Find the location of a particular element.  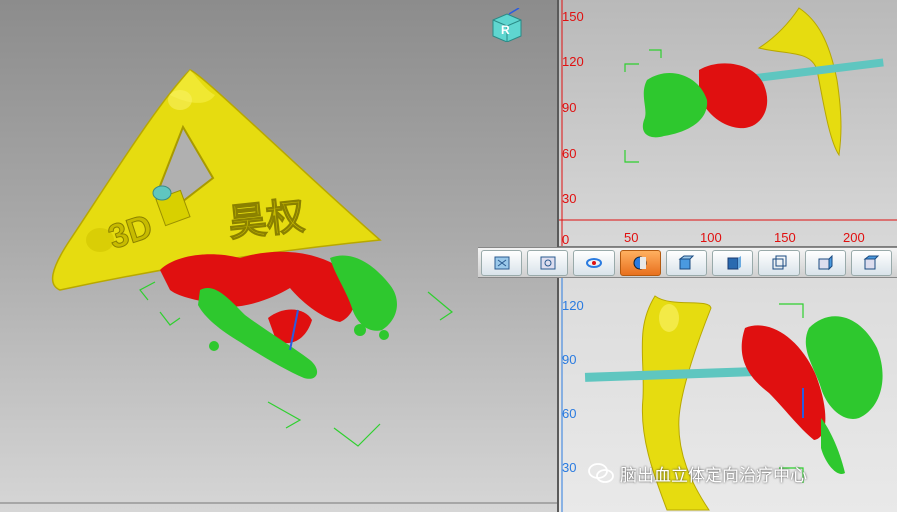

cube-back-icon is located at coordinates (734, 262).